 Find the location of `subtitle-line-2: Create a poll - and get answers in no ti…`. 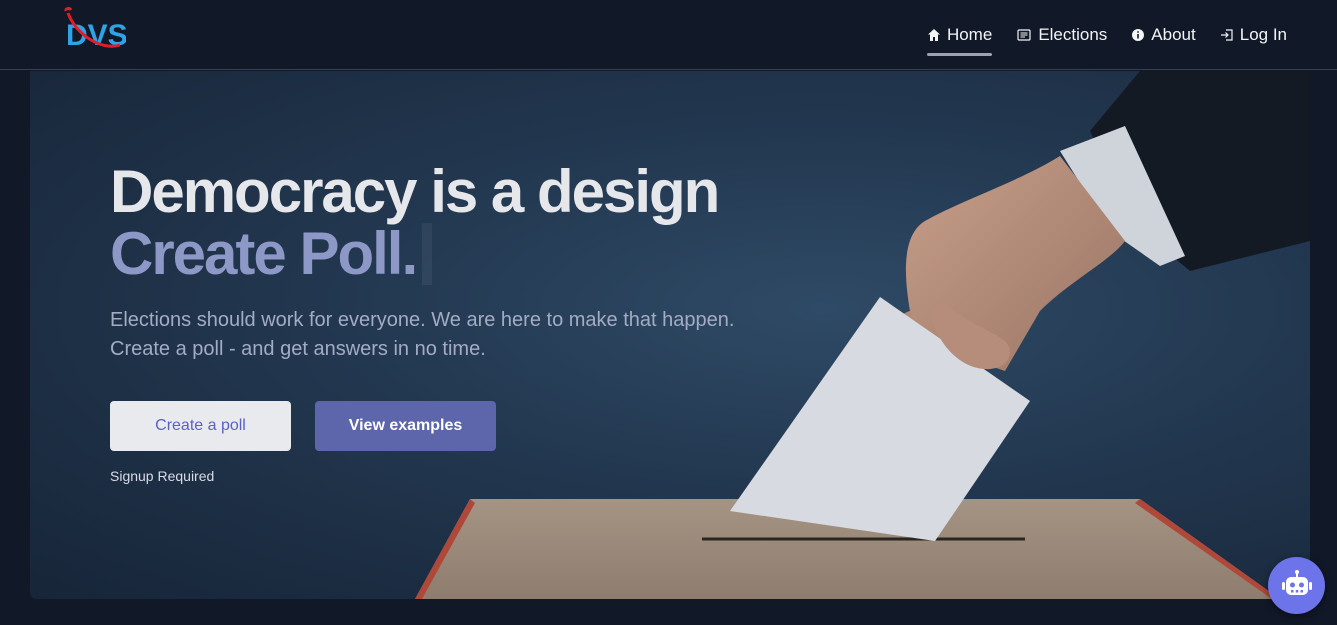

subtitle-line-2: Create a poll - and get answers in no ti… is located at coordinates (298, 349).